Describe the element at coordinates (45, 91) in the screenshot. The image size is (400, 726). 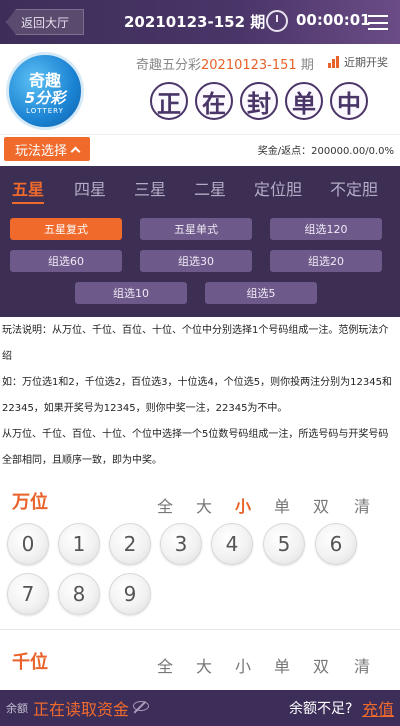
I see `lottery-logo: 奇趣 5分彩 LOTTERY` at that location.